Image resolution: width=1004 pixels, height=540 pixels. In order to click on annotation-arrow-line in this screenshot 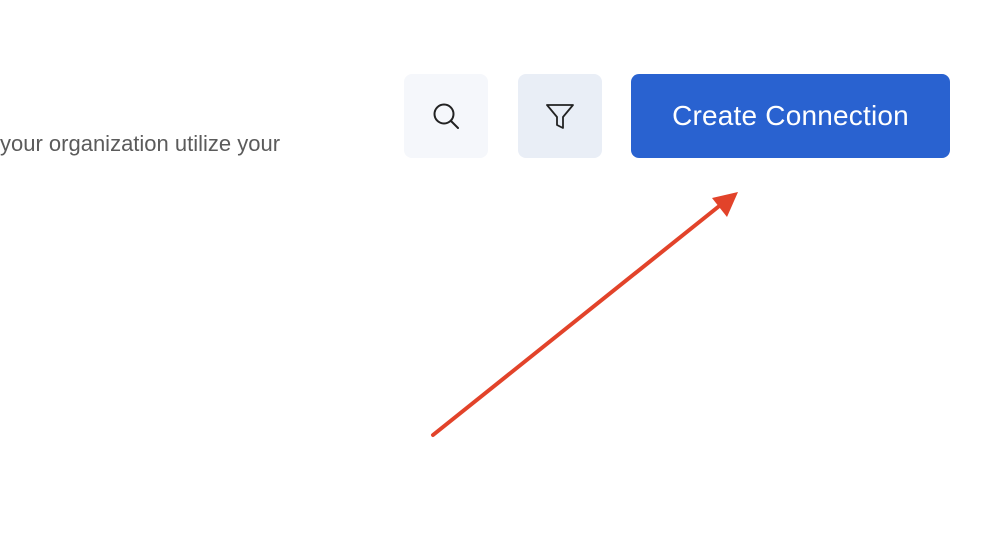, I will do `click(575, 321)`.